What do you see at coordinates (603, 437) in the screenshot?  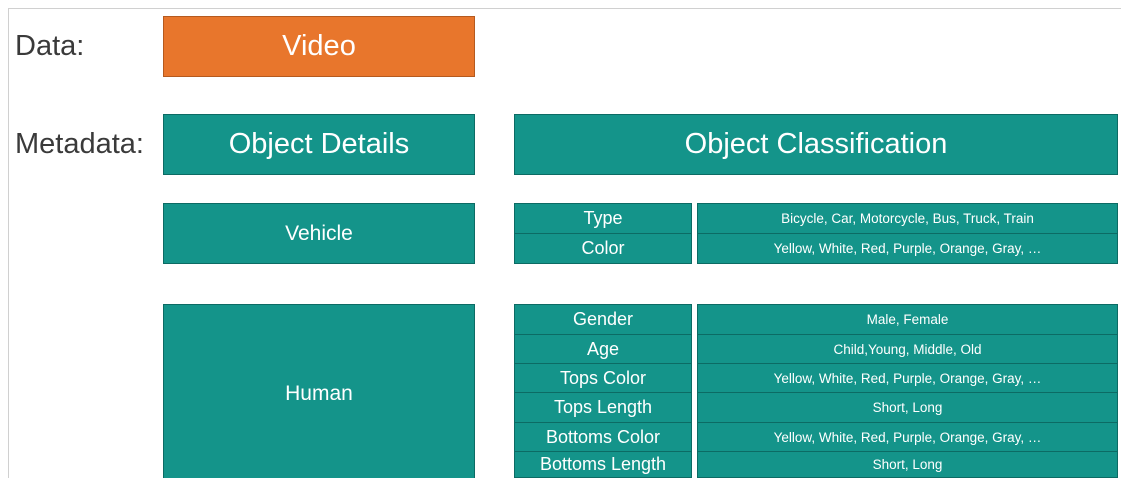 I see `human-attr-bottoms-color: Bottoms Color` at bounding box center [603, 437].